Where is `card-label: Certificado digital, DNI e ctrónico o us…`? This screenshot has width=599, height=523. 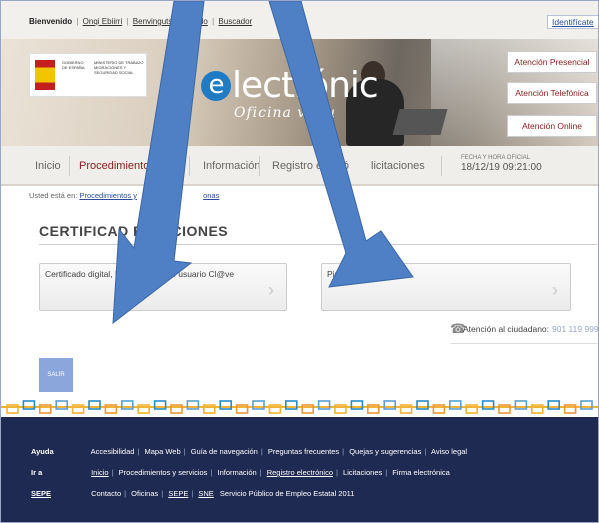 card-label: Certificado digital, DNI e ctrónico o us… is located at coordinates (140, 274).